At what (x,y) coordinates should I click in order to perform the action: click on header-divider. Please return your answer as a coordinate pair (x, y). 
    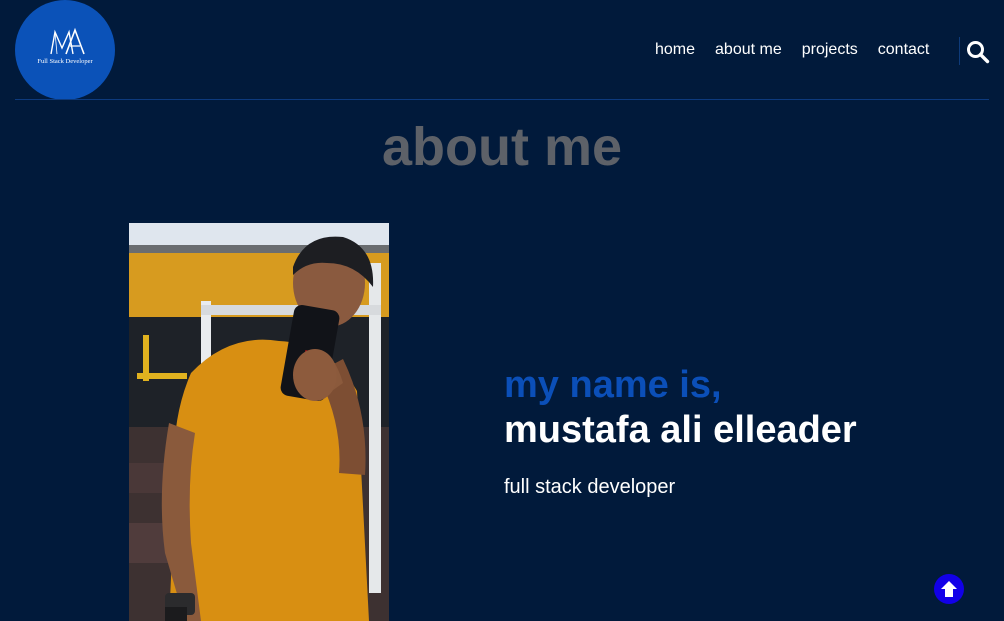
    Looking at the image, I should click on (502, 99).